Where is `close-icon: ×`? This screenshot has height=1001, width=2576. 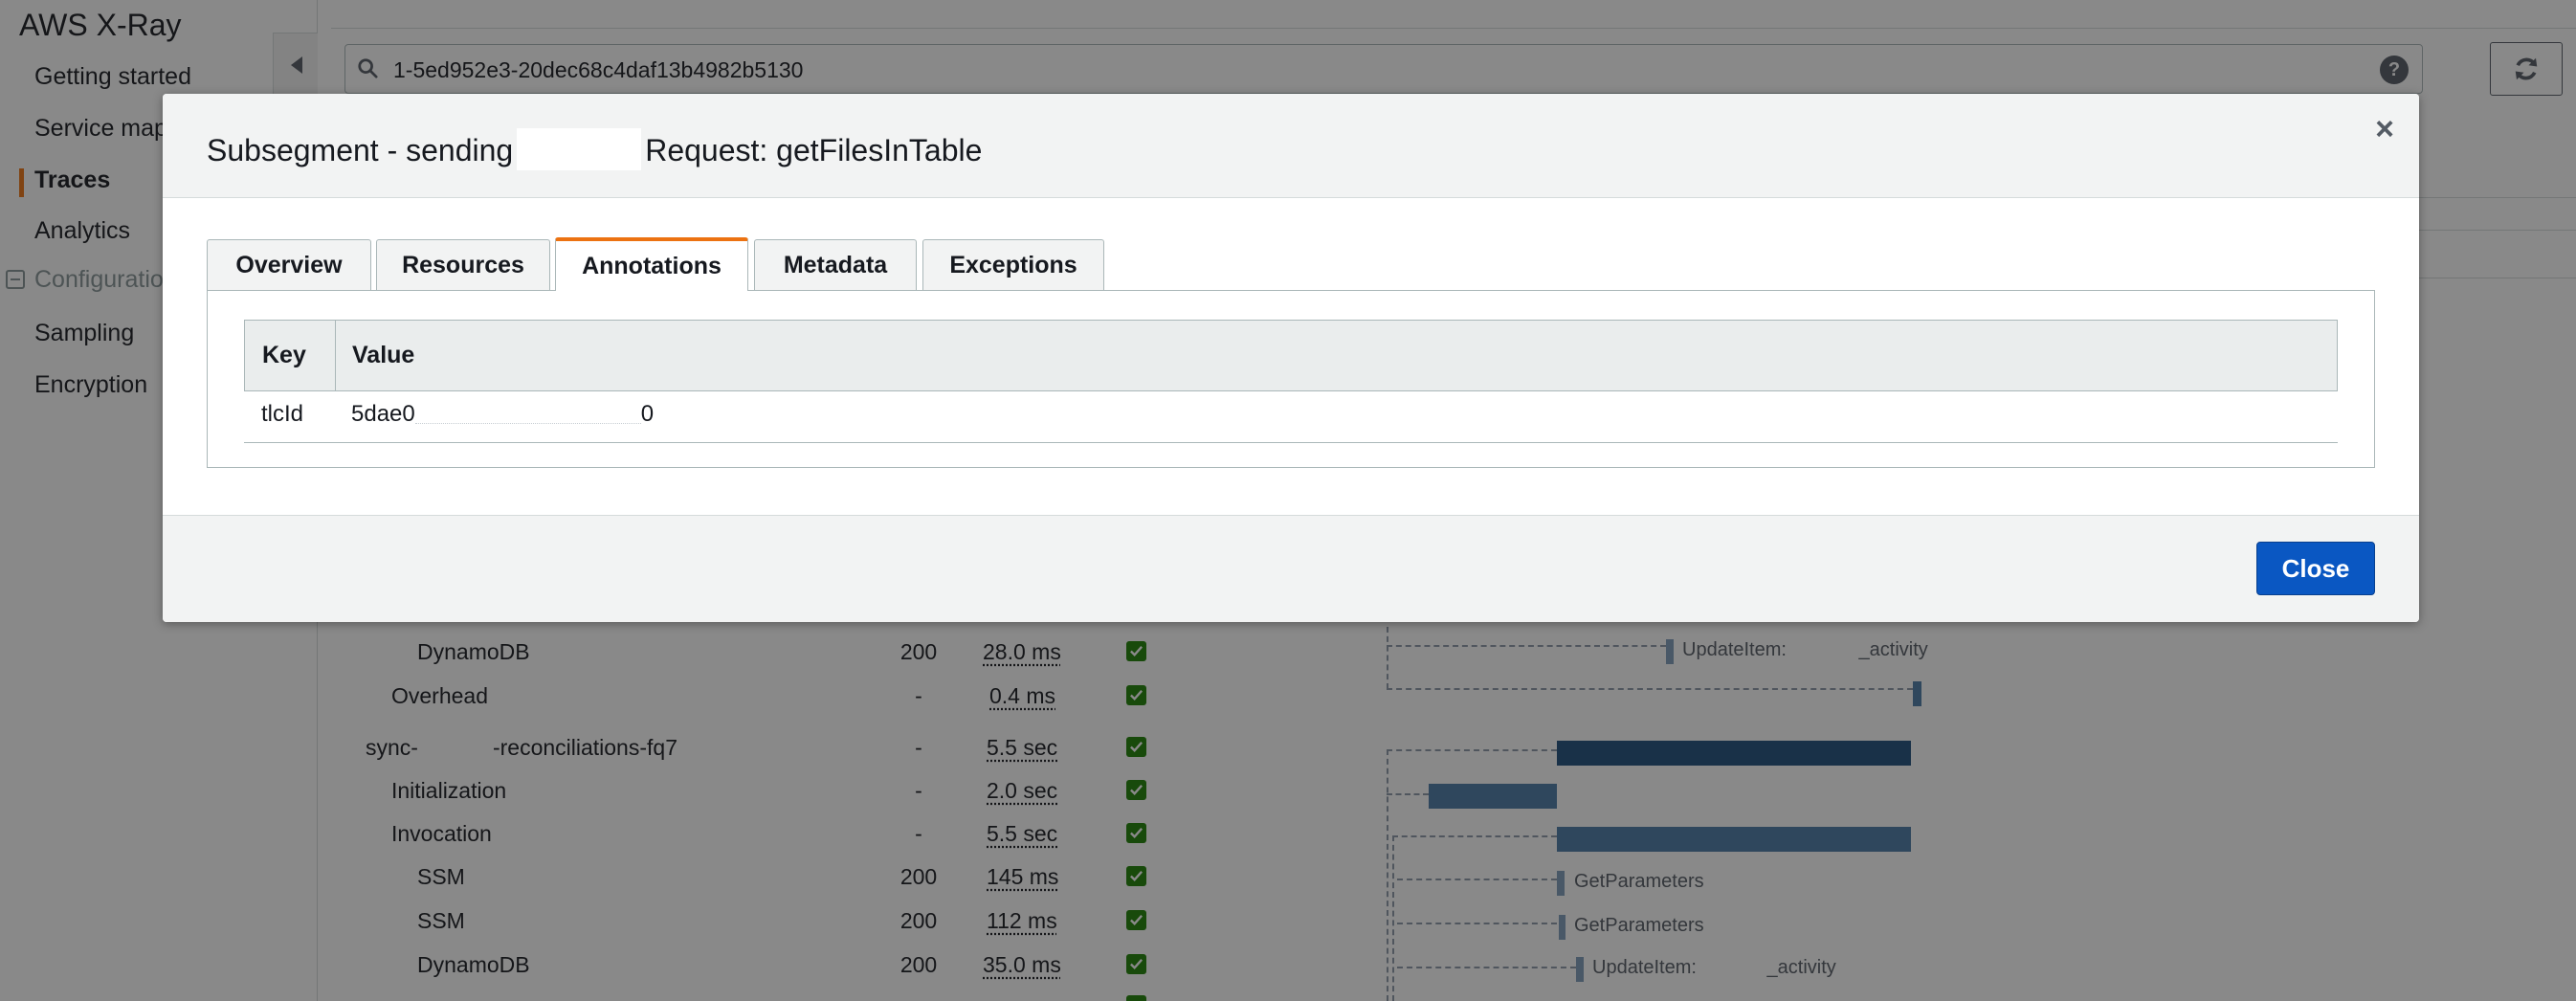 close-icon: × is located at coordinates (2384, 129).